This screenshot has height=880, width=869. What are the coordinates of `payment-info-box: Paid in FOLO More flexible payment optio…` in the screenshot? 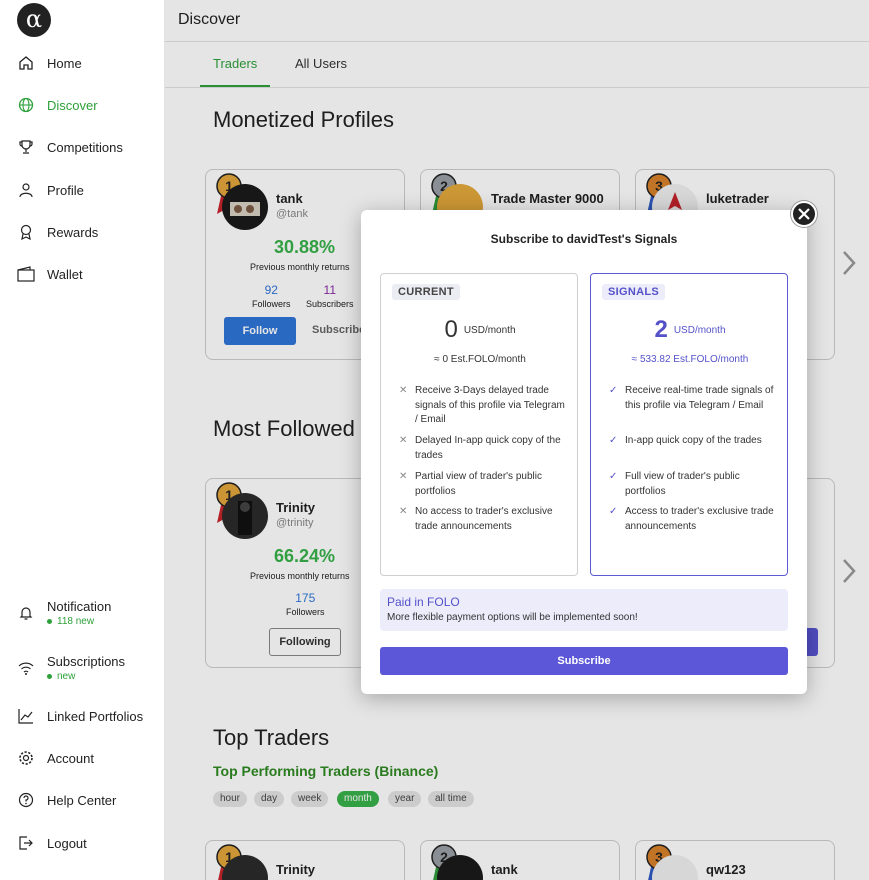 It's located at (584, 610).